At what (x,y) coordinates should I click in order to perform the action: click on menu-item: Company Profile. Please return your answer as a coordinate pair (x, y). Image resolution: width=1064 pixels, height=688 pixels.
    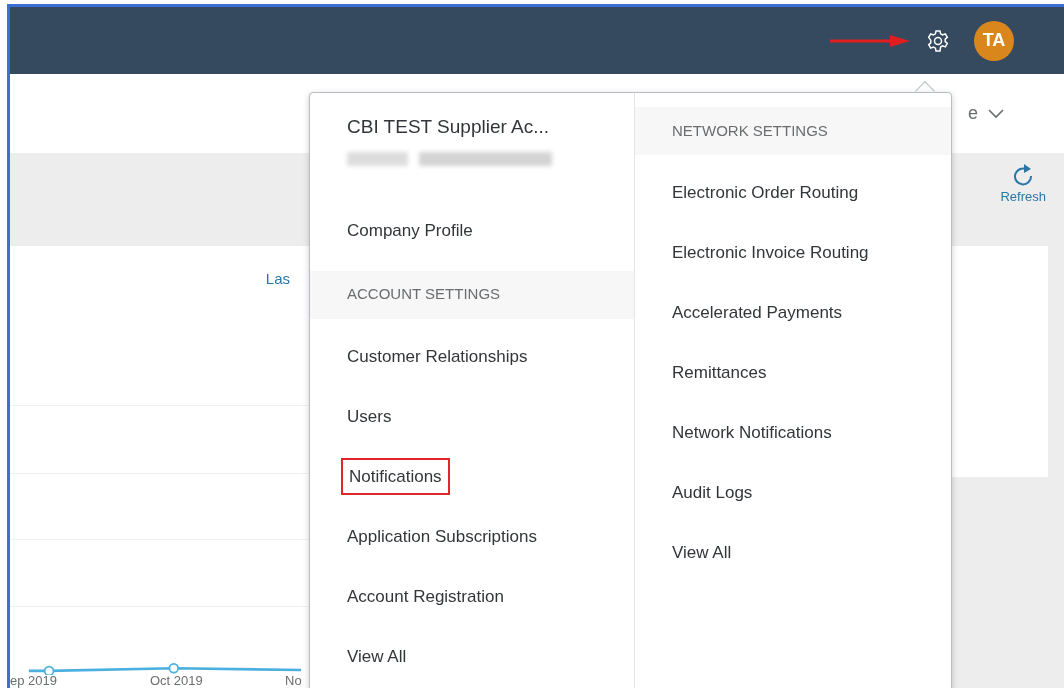
    Looking at the image, I should click on (472, 230).